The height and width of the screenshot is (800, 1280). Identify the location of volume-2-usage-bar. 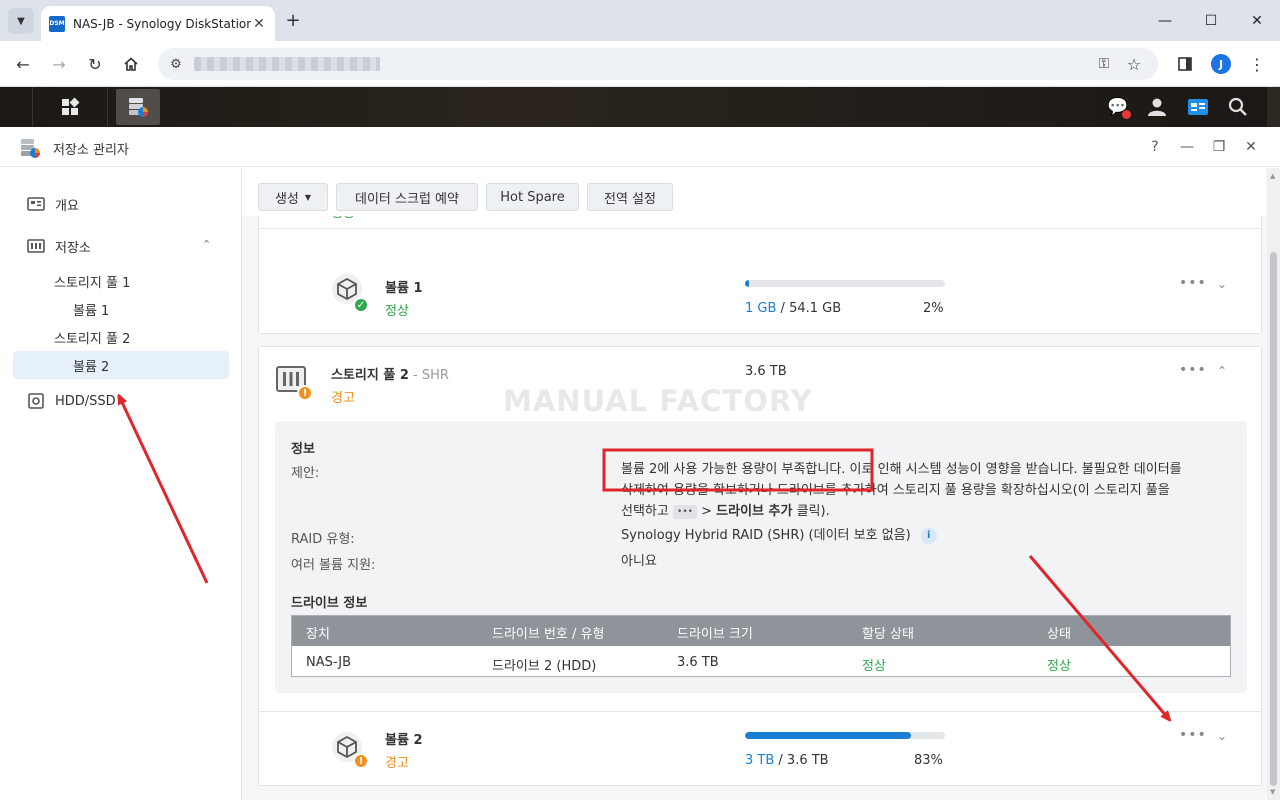
(845, 735).